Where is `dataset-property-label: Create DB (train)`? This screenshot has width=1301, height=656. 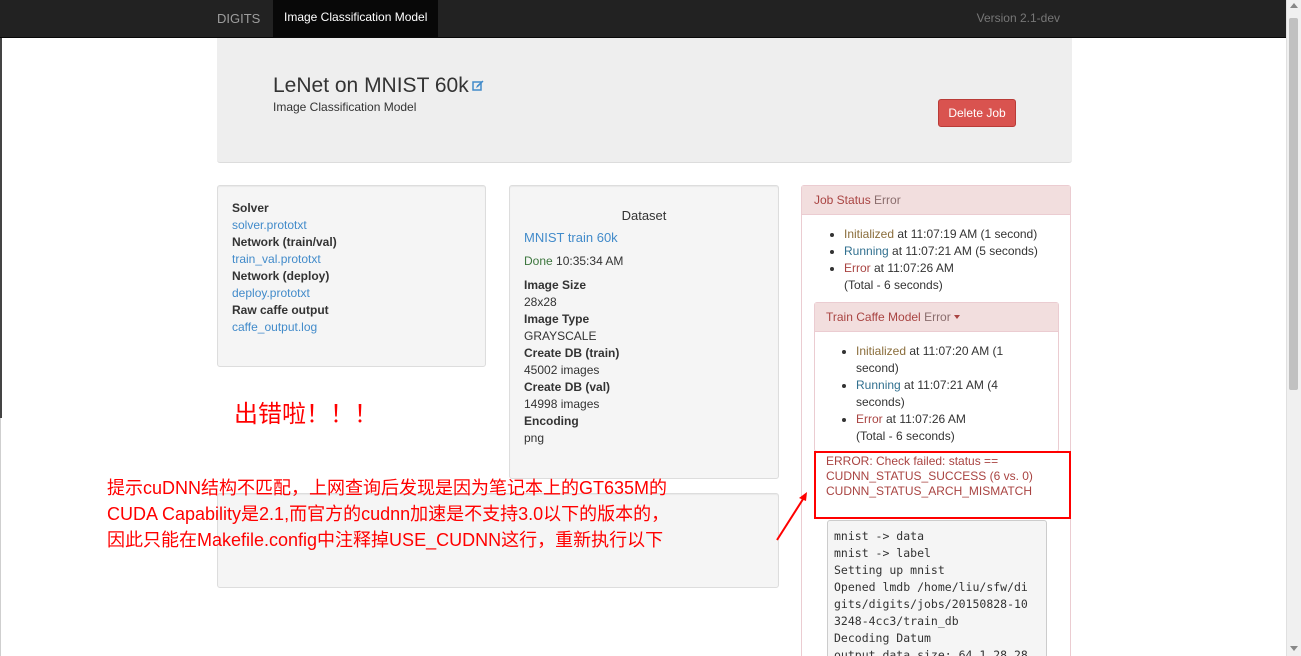 dataset-property-label: Create DB (train) is located at coordinates (572, 353).